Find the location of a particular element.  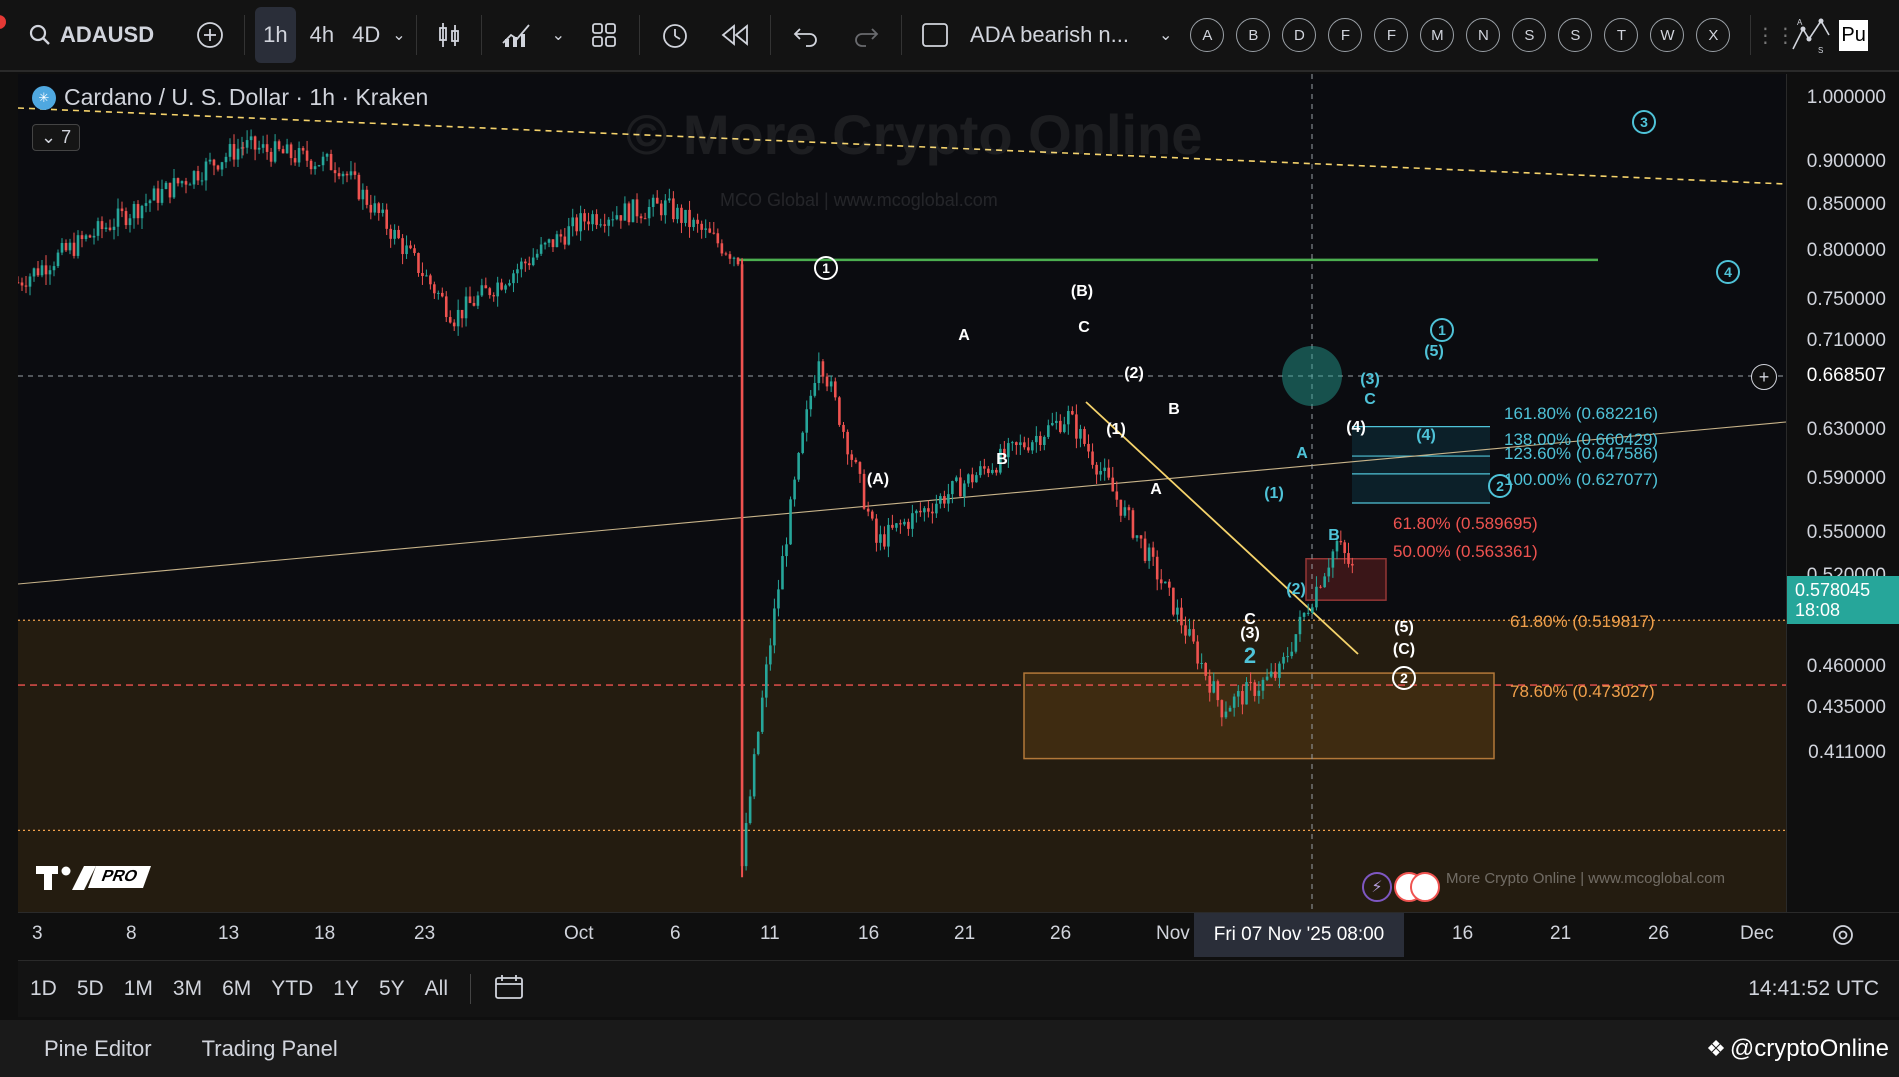

price-label: 0.460000 is located at coordinates (1846, 666).